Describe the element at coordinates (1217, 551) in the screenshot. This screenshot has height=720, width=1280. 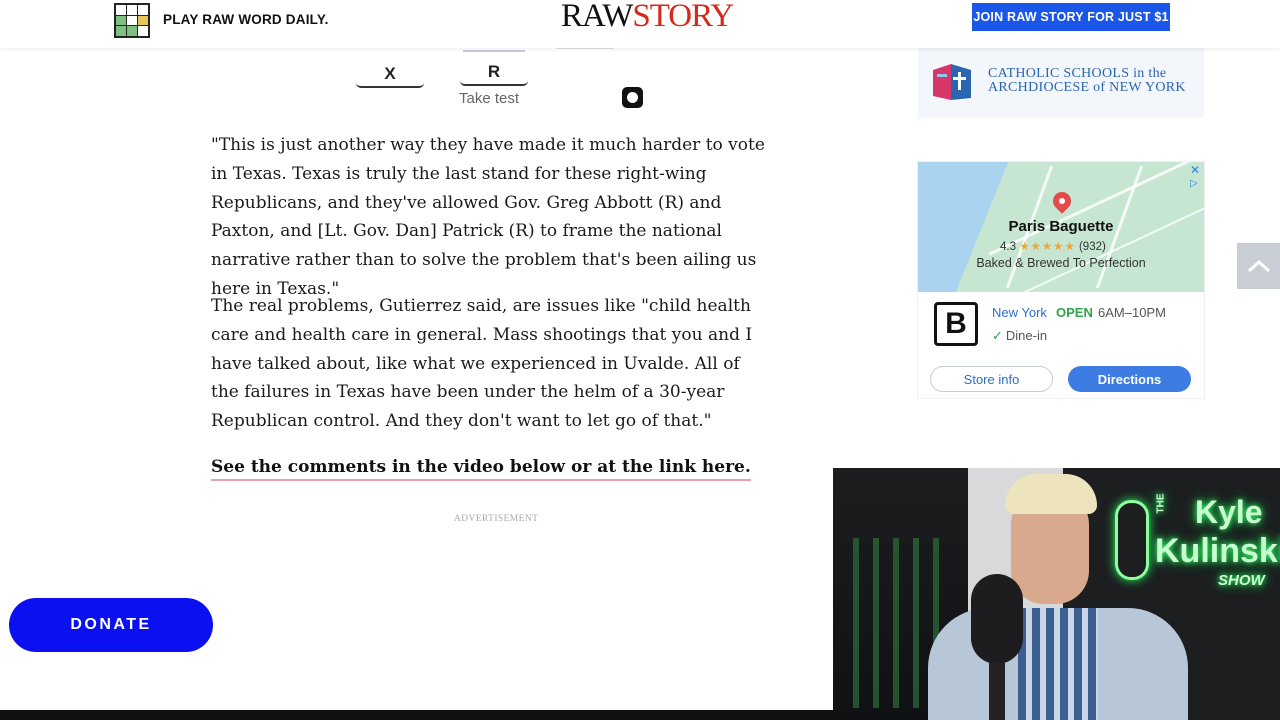
I see `neon-kulinski: Kulinski` at that location.